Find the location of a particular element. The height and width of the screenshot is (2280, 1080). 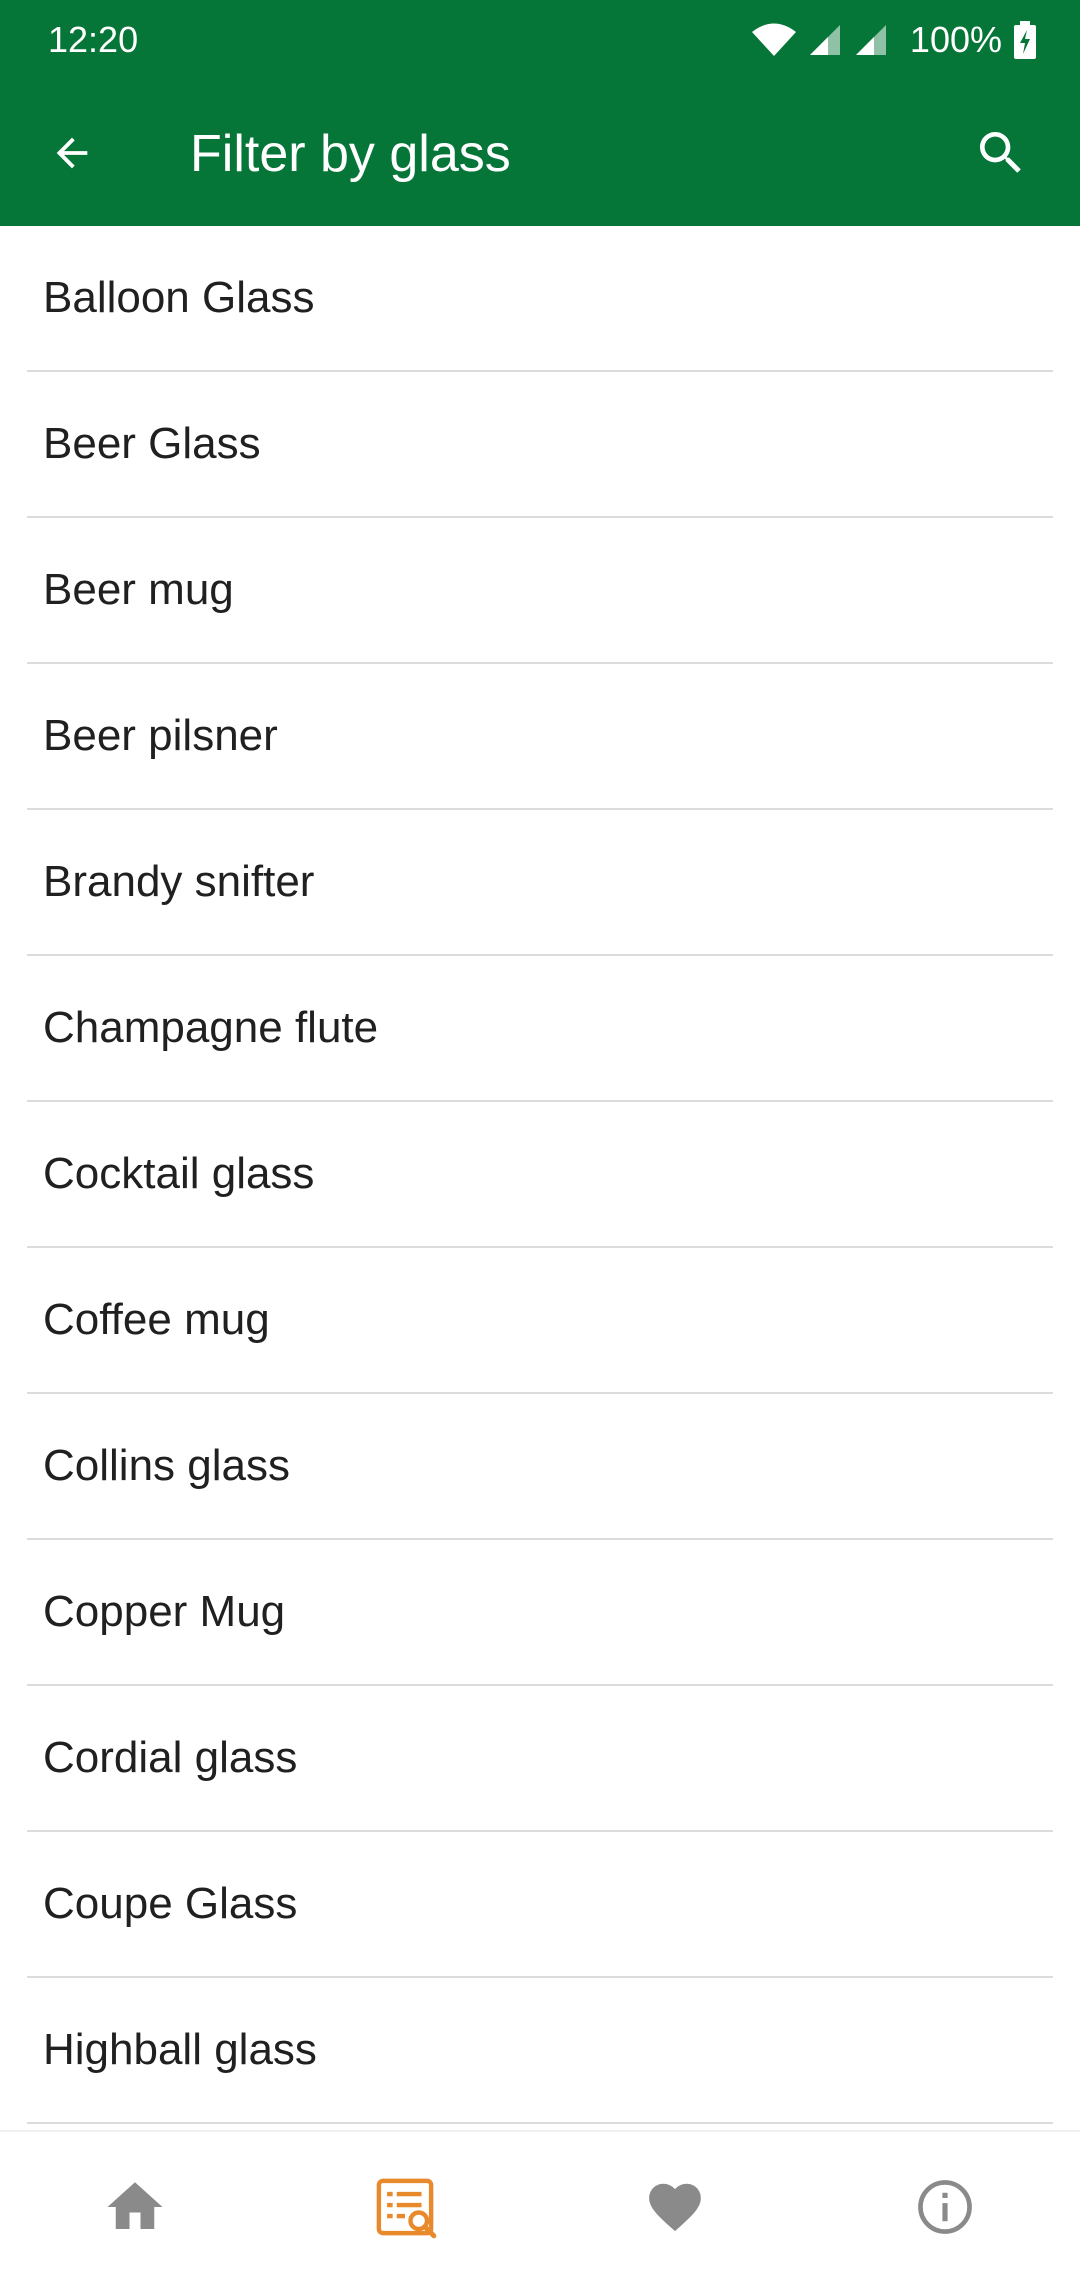

nav-info is located at coordinates (945, 2206).